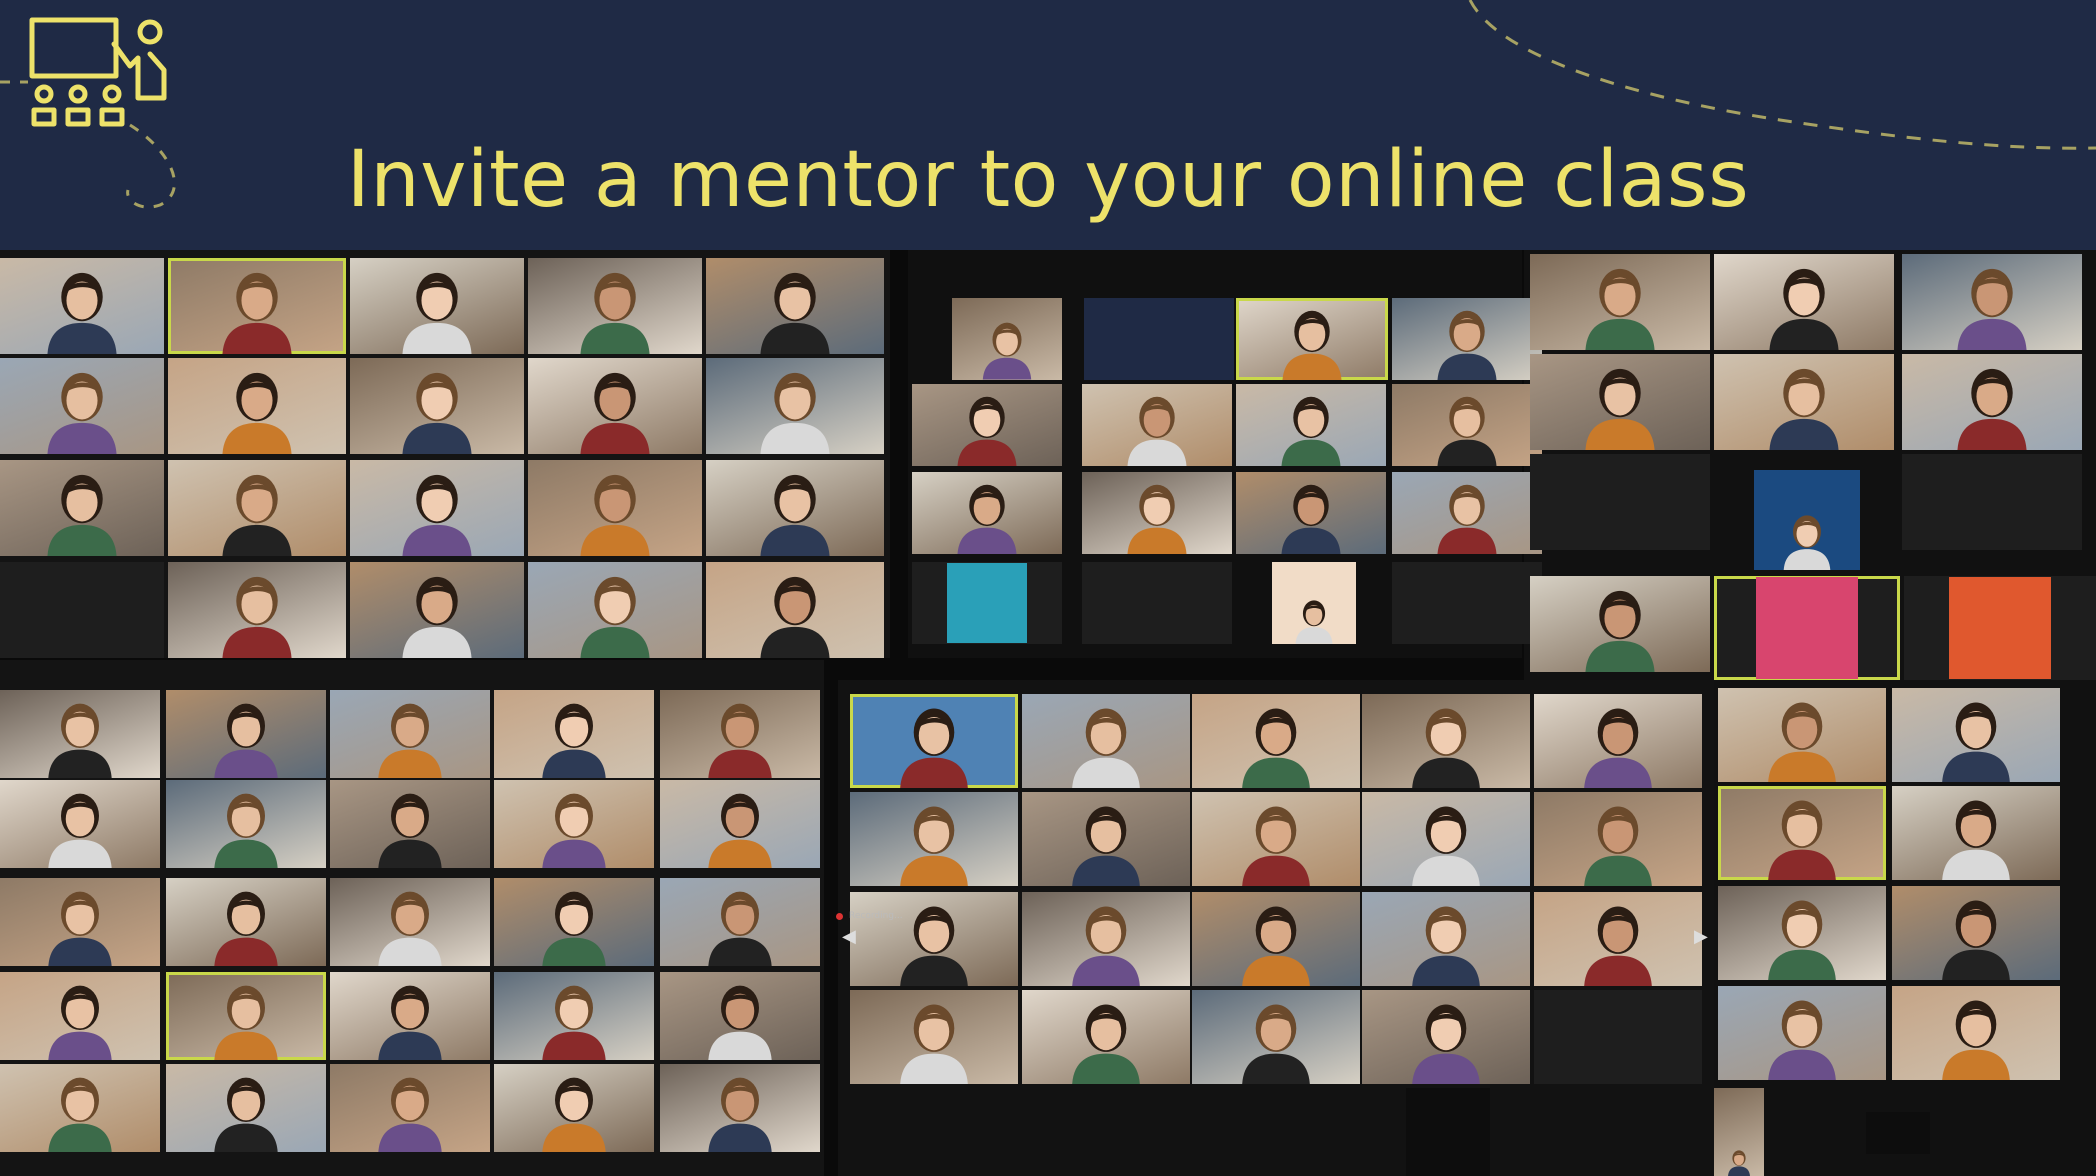 Image resolution: width=2096 pixels, height=1176 pixels. Describe the element at coordinates (1701, 936) in the screenshot. I see `next-page-arrow-icon: ▶` at that location.